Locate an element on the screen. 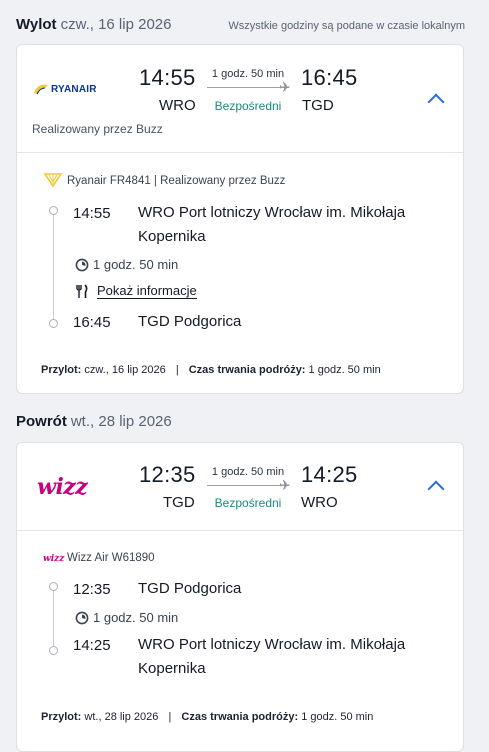 The width and height of the screenshot is (489, 752). flight-number-line: Ryanair FR4841 | Realizowany przez Buzz is located at coordinates (176, 181).